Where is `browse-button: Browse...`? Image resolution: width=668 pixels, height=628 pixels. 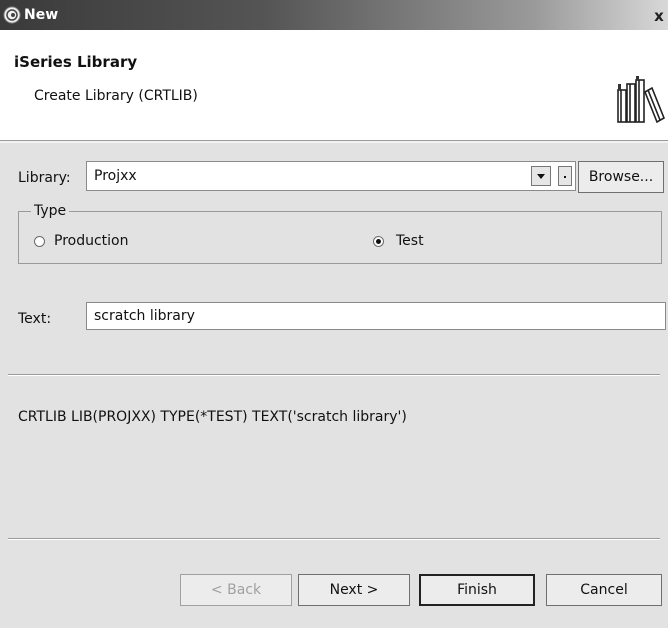
browse-button: Browse... is located at coordinates (621, 177).